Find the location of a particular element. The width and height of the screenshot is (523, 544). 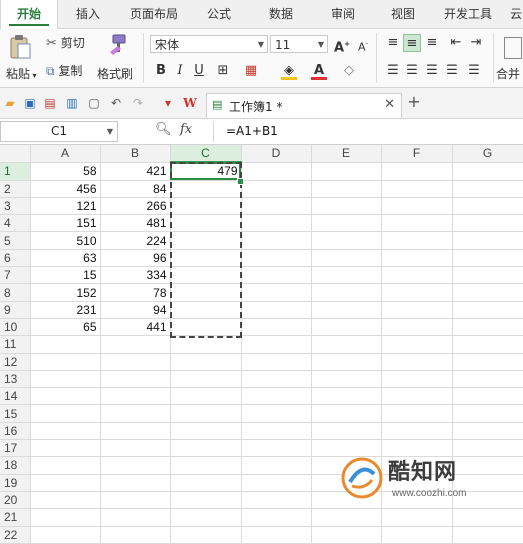

cell-a6: 63 is located at coordinates (65, 258).